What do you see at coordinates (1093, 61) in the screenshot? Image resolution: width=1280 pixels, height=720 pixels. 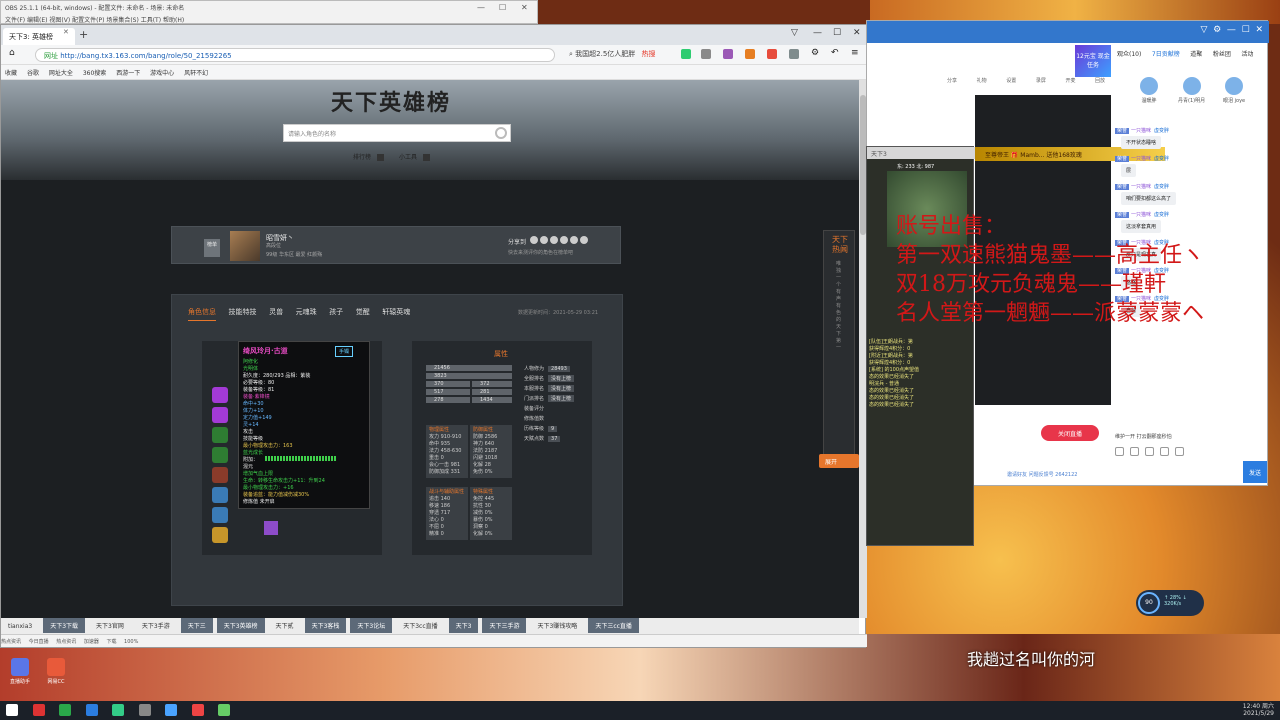 I see `reward-badge: 12元宝 现金任务` at bounding box center [1093, 61].